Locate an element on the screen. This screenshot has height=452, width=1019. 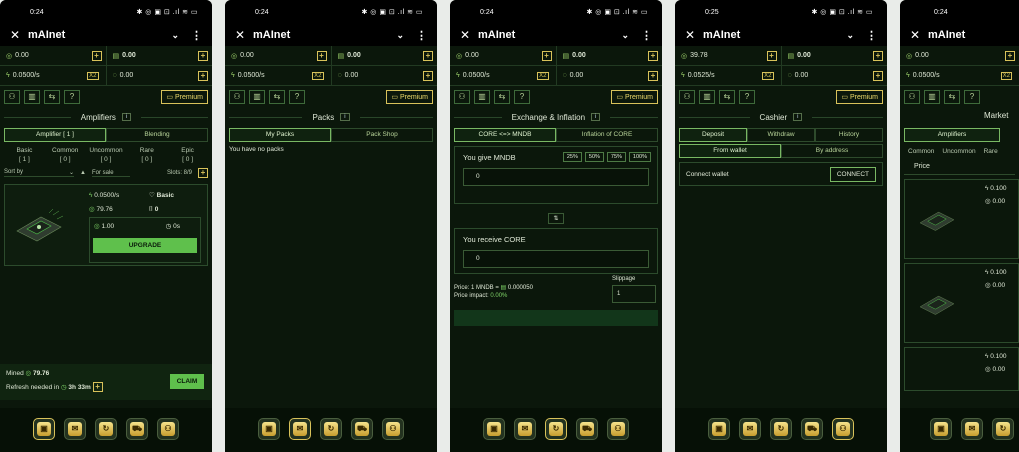
tab-amplifiers: Amplifiers is located at coordinates (952, 135).